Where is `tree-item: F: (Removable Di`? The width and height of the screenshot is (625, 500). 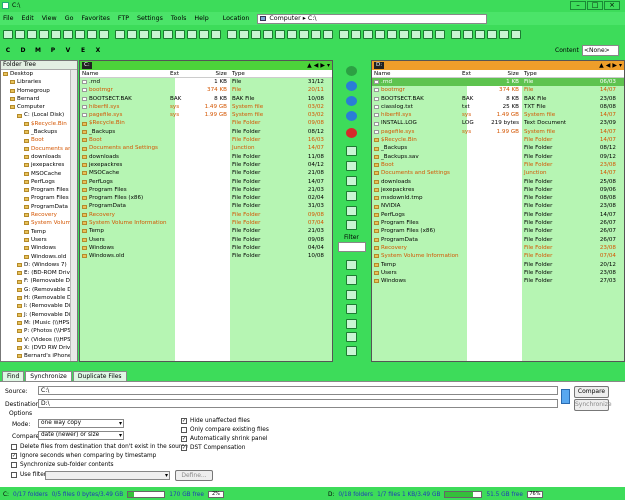 tree-item: F: (Removable Di is located at coordinates (39, 281).